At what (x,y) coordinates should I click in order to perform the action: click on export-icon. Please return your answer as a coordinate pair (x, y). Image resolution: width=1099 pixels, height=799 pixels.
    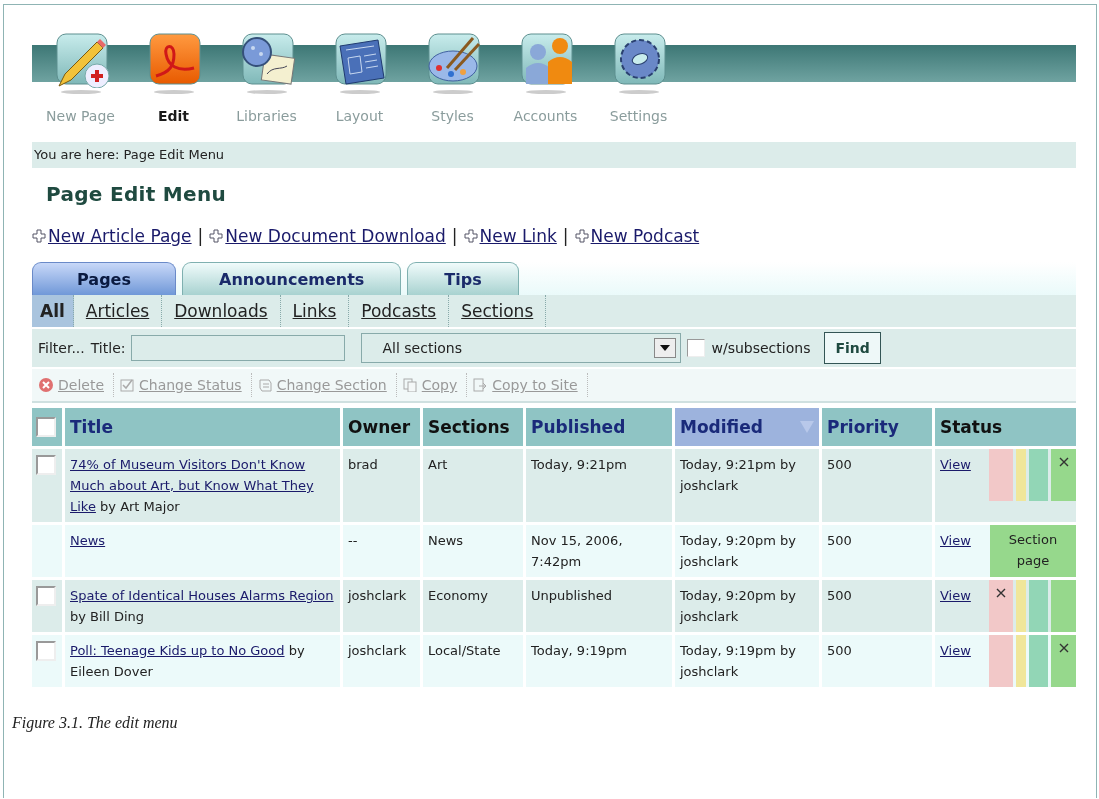
    Looking at the image, I should click on (480, 385).